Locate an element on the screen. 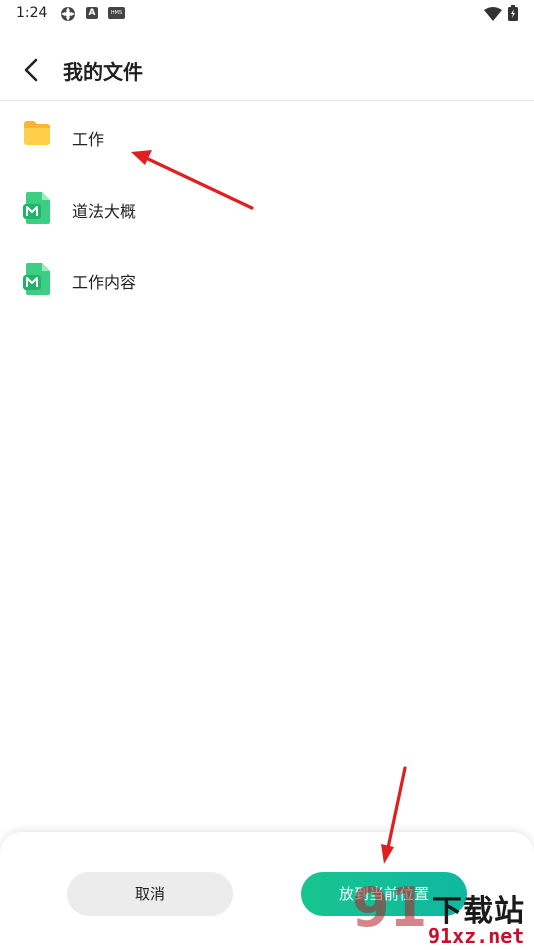  folder-icon is located at coordinates (38, 136).